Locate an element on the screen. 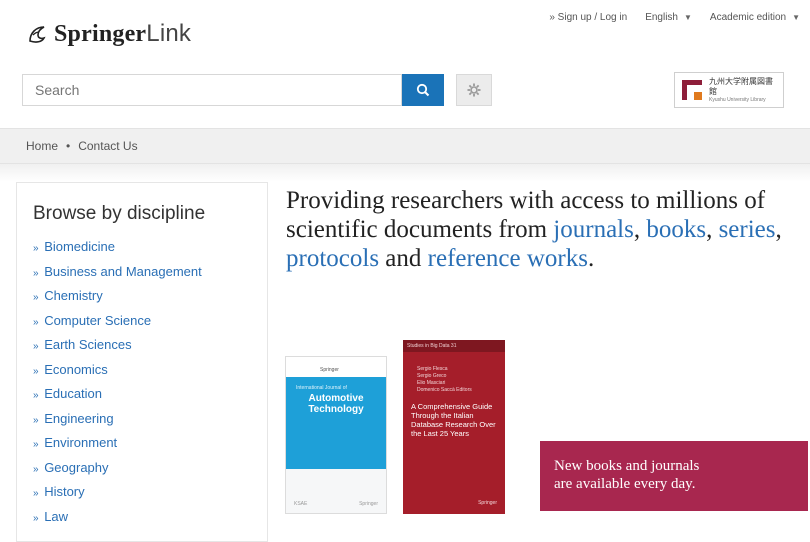 This screenshot has height=542, width=810. discipline-item: » Earth Sciences is located at coordinates (142, 345).